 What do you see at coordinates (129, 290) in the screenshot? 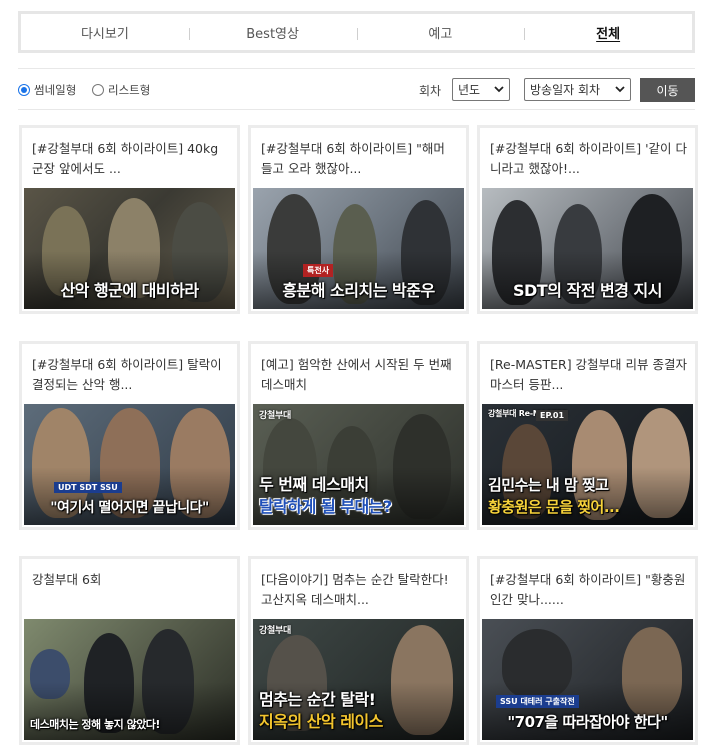
I see `thumbnail-caption: 산악 행군에 대비하라` at bounding box center [129, 290].